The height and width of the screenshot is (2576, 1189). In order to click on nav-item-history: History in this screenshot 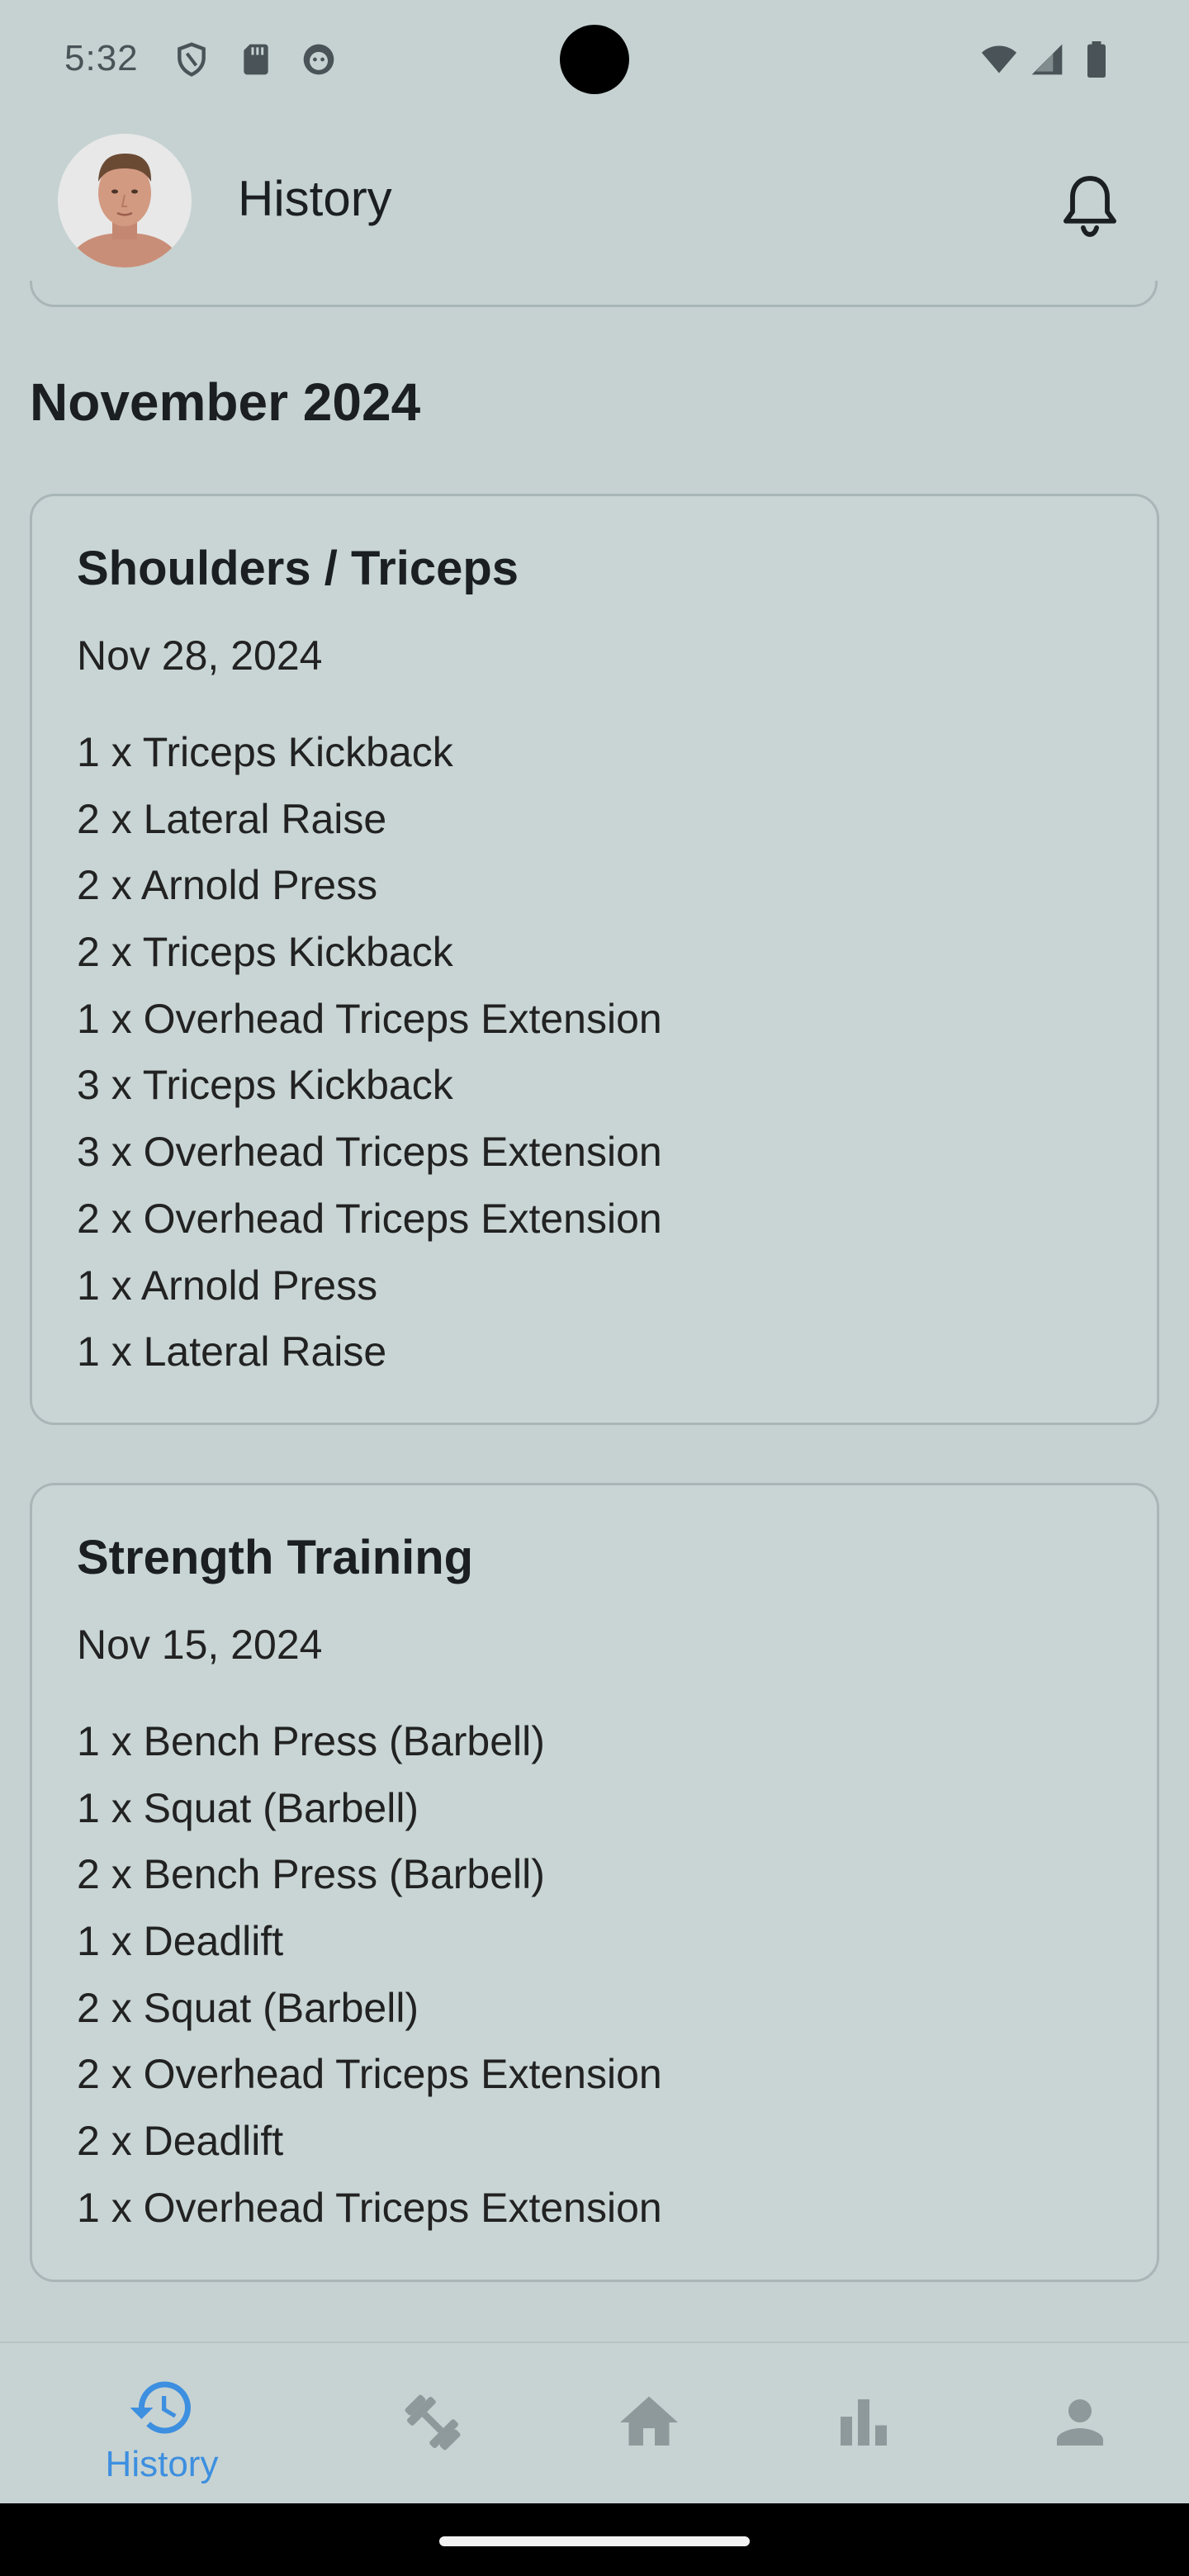, I will do `click(161, 2424)`.